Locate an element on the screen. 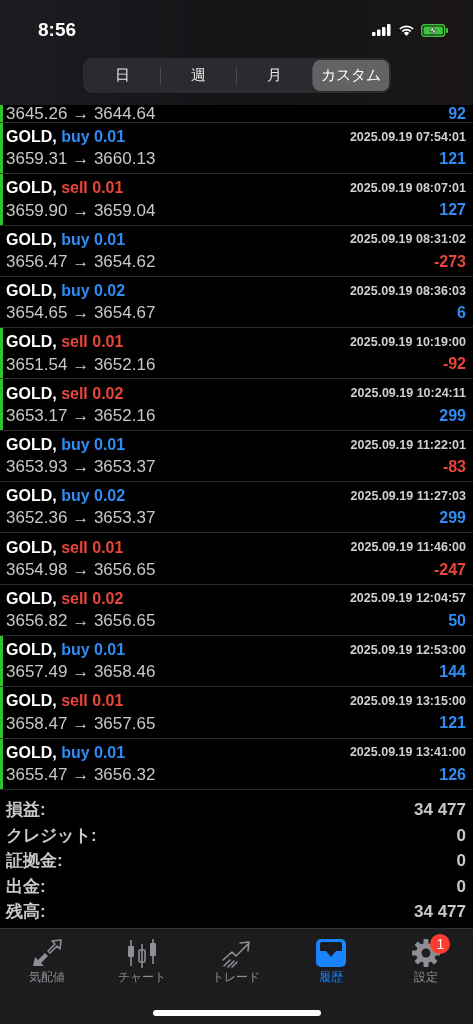 The width and height of the screenshot is (473, 1024). trend-arrow-icon is located at coordinates (236, 953).